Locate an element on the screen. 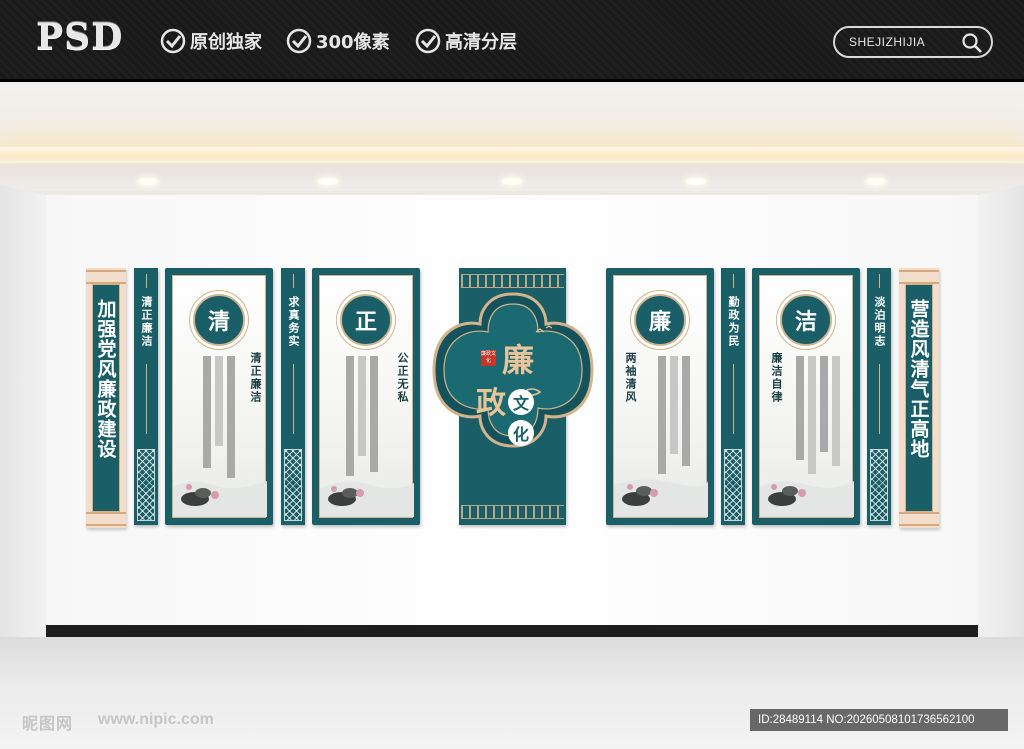 This screenshot has width=1024, height=749. badge-circle: 廉 is located at coordinates (660, 320).